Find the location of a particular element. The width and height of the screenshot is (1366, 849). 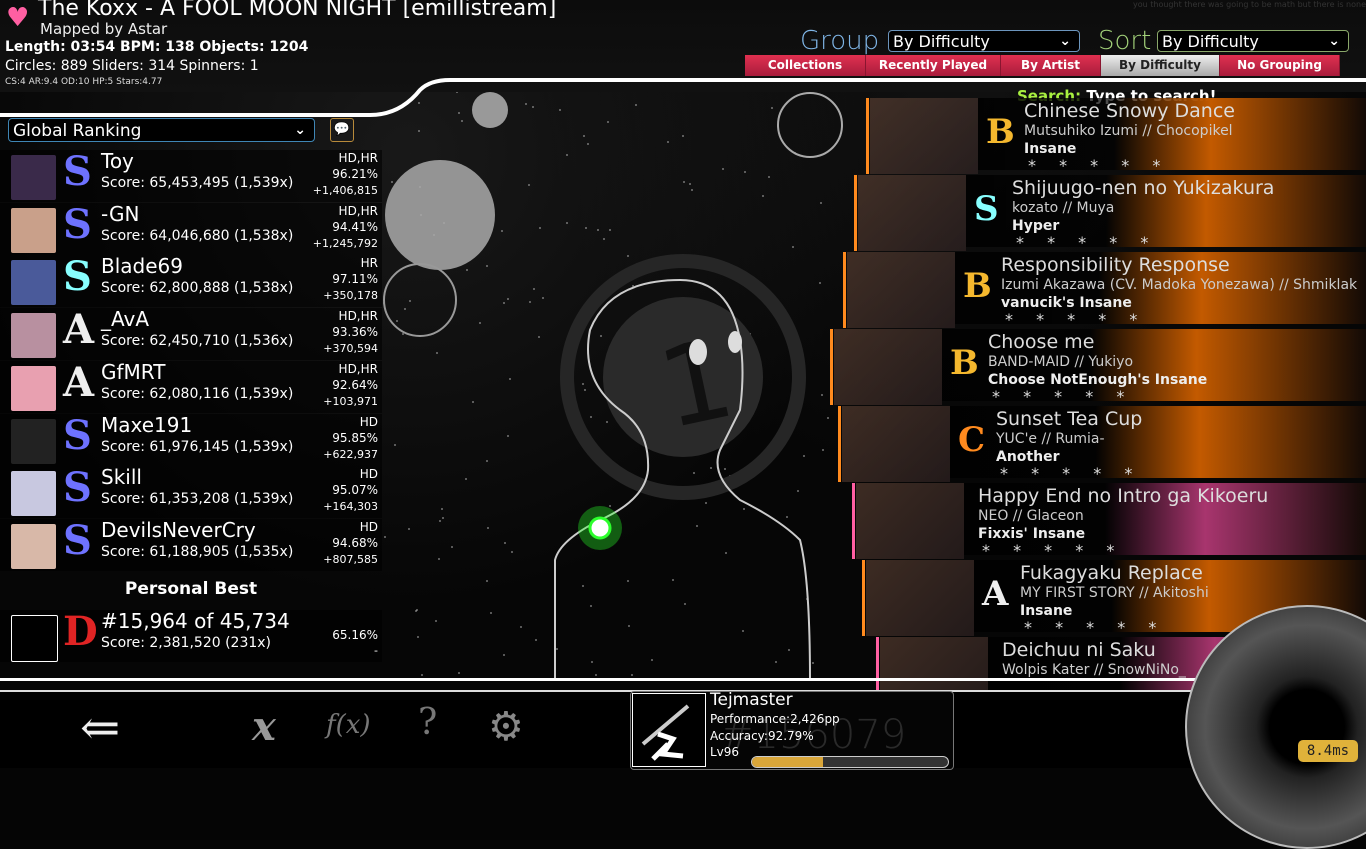

grade-icon: A is located at coordinates (79, 382).